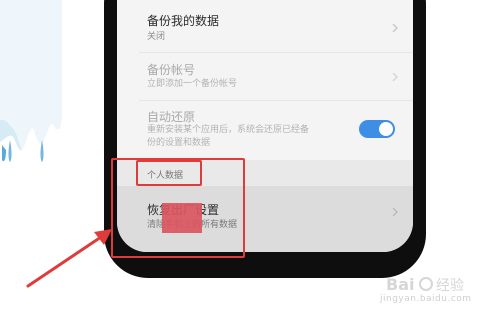 Image resolution: width=500 pixels, height=319 pixels. What do you see at coordinates (426, 299) in the screenshot?
I see `watermark-url: jingyan.baidu.com` at bounding box center [426, 299].